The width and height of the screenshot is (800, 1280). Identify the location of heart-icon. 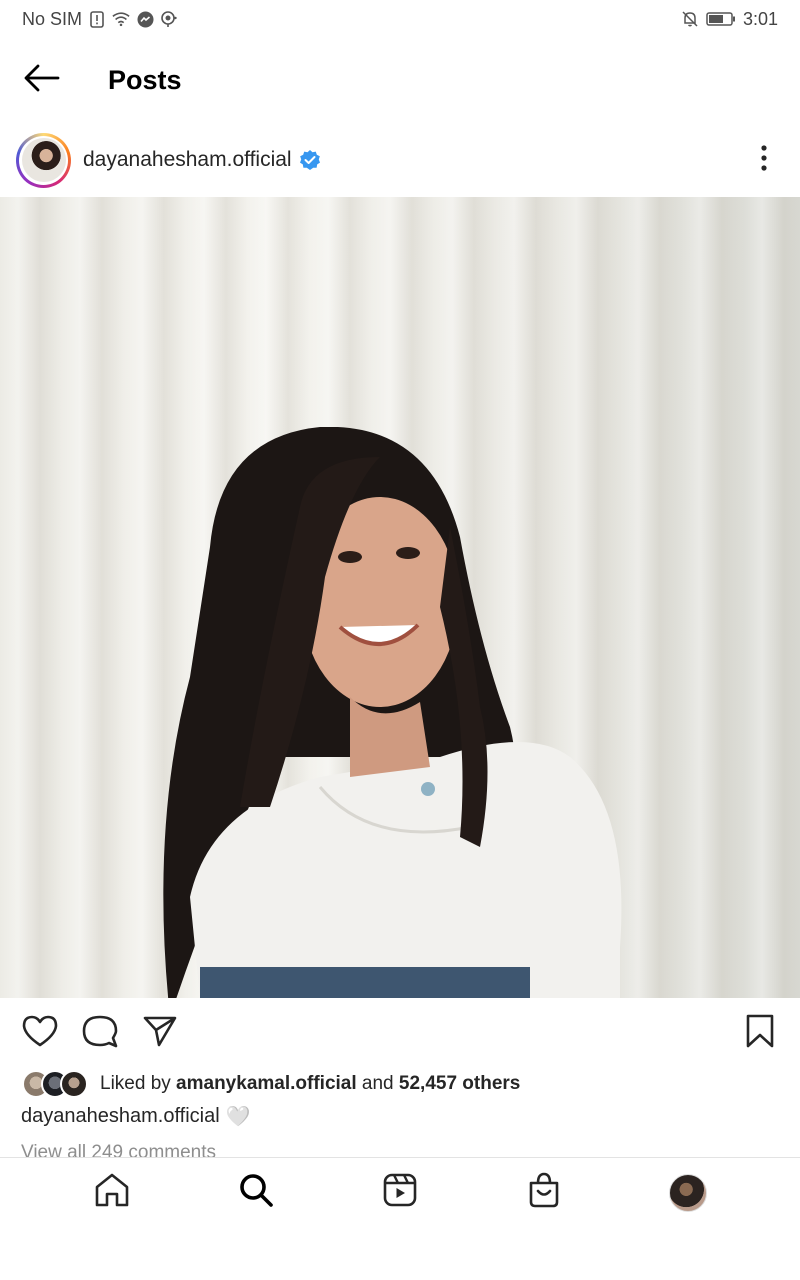
(40, 1033).